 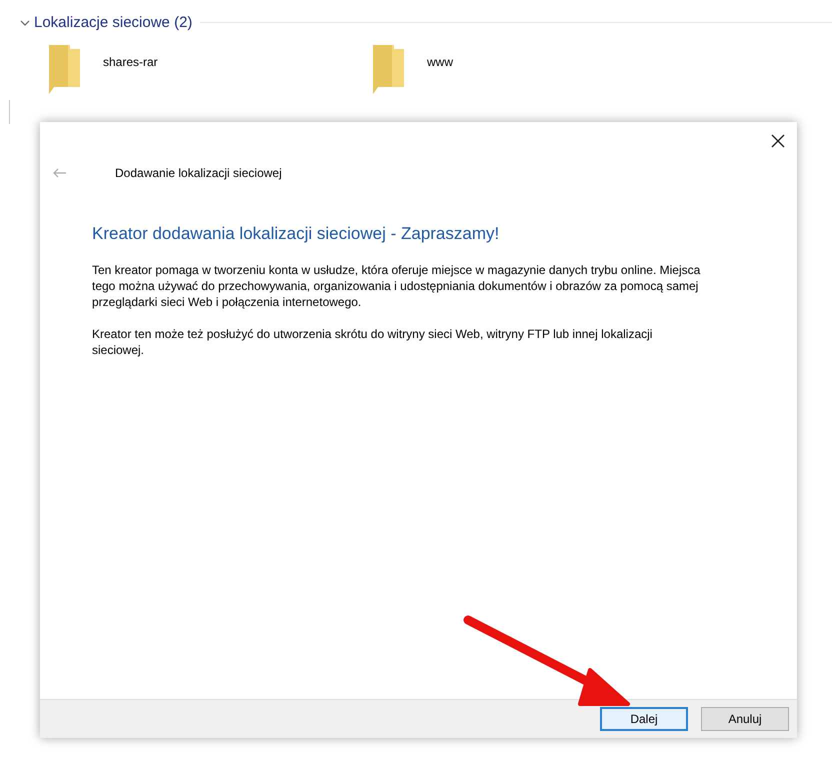 What do you see at coordinates (198, 173) in the screenshot?
I see `wizard-title: Dodawanie lokalizacji sieciowej` at bounding box center [198, 173].